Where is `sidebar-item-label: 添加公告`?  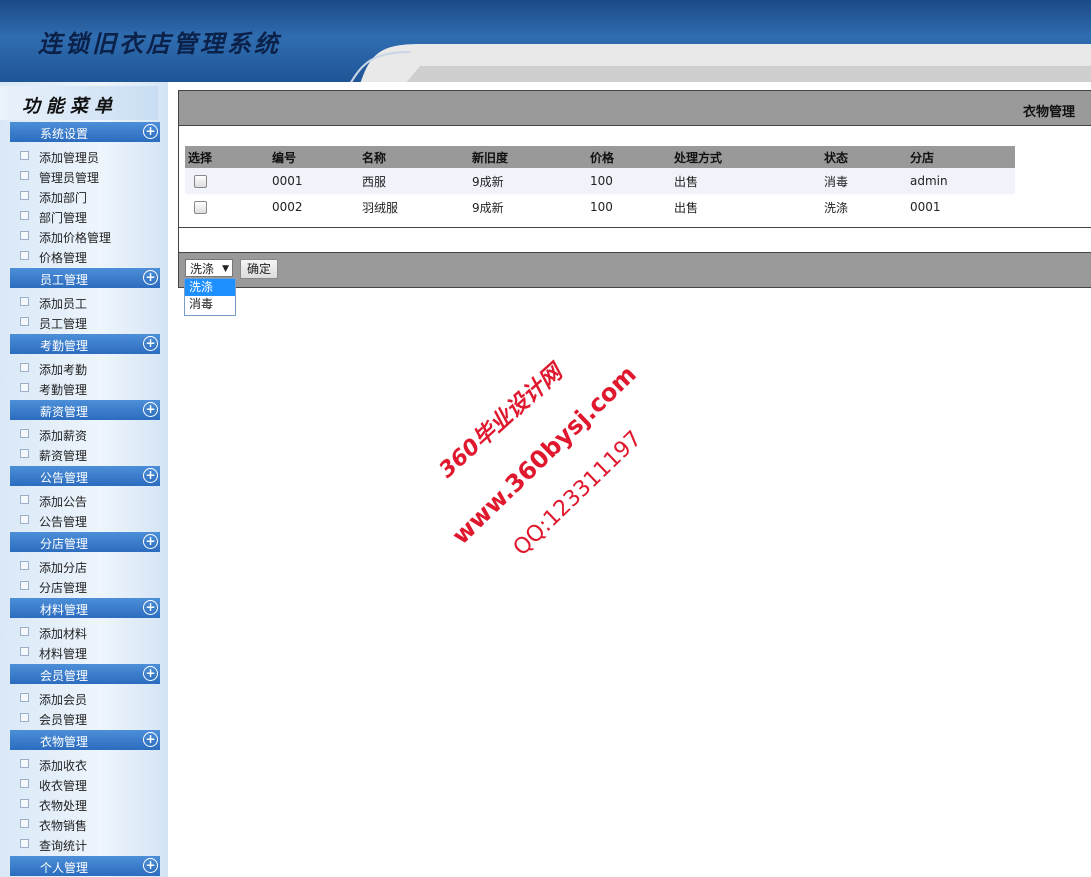 sidebar-item-label: 添加公告 is located at coordinates (63, 502).